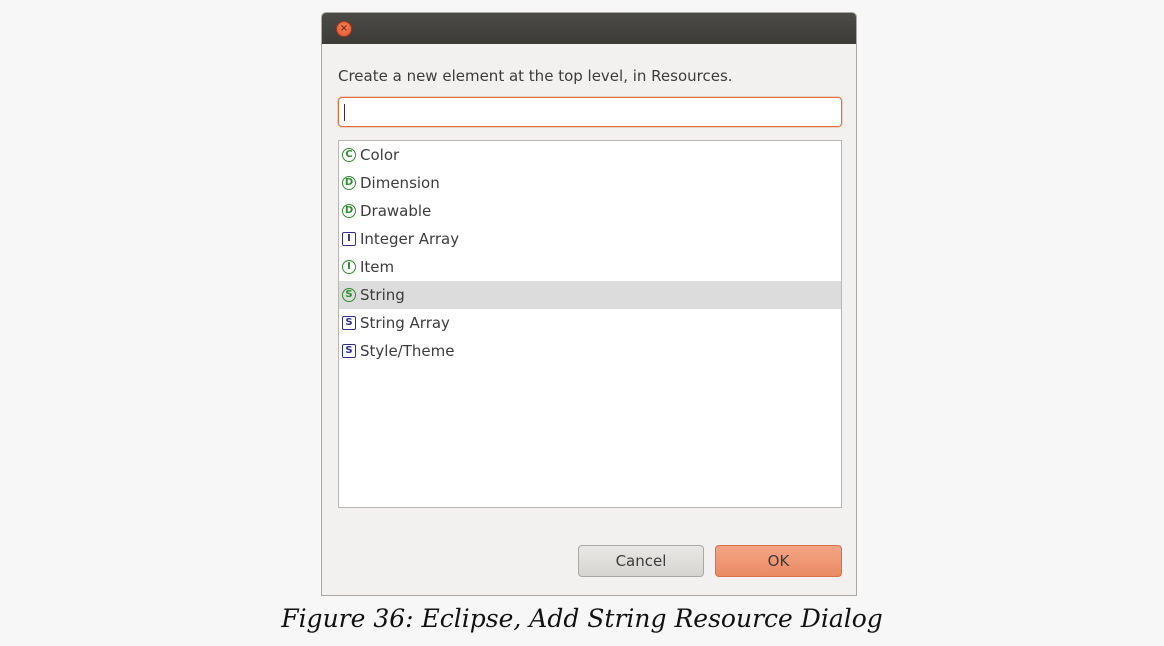 This screenshot has width=1164, height=646. Describe the element at coordinates (382, 295) in the screenshot. I see `list-item-label: String` at that location.